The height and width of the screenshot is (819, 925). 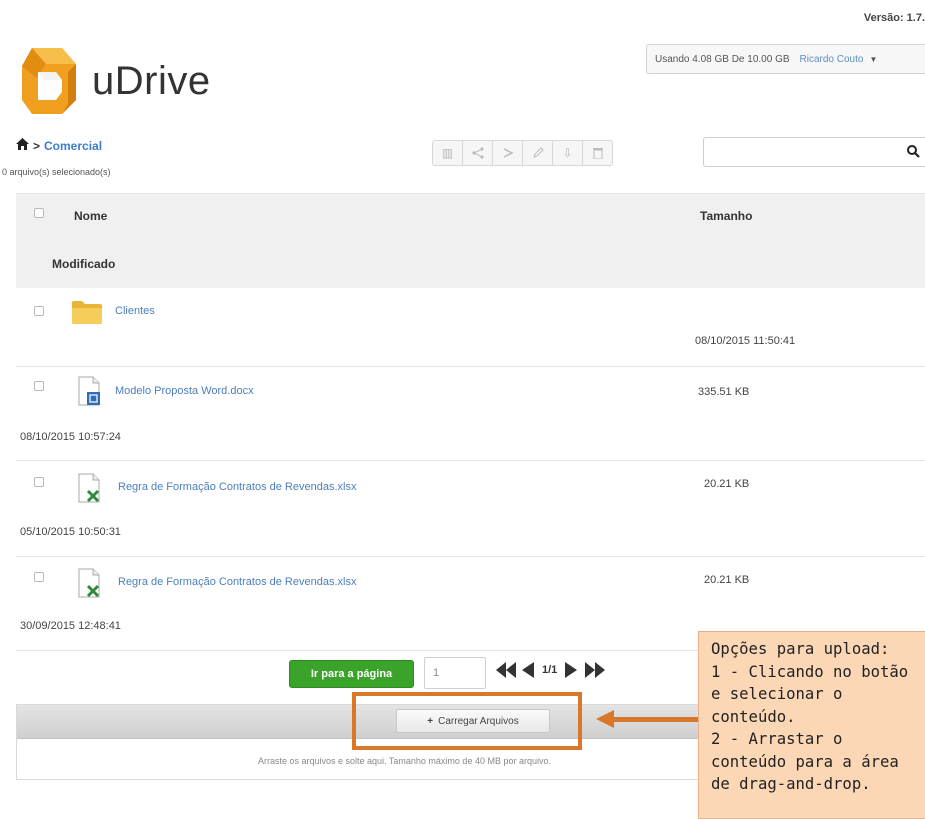 What do you see at coordinates (39, 213) in the screenshot?
I see `select-all-checkbox` at bounding box center [39, 213].